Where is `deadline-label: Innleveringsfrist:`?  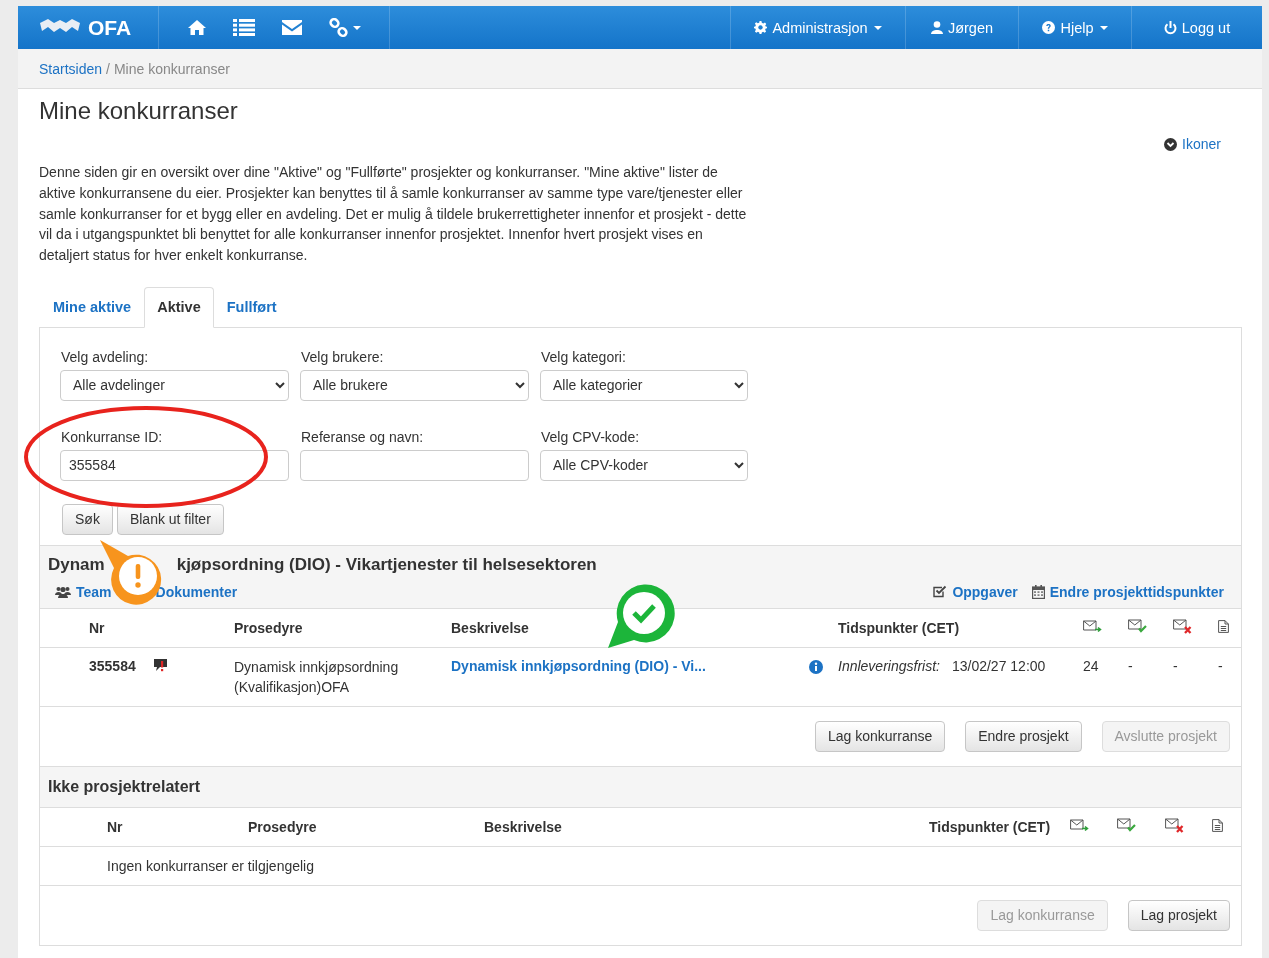
deadline-label: Innleveringsfrist: is located at coordinates (889, 666).